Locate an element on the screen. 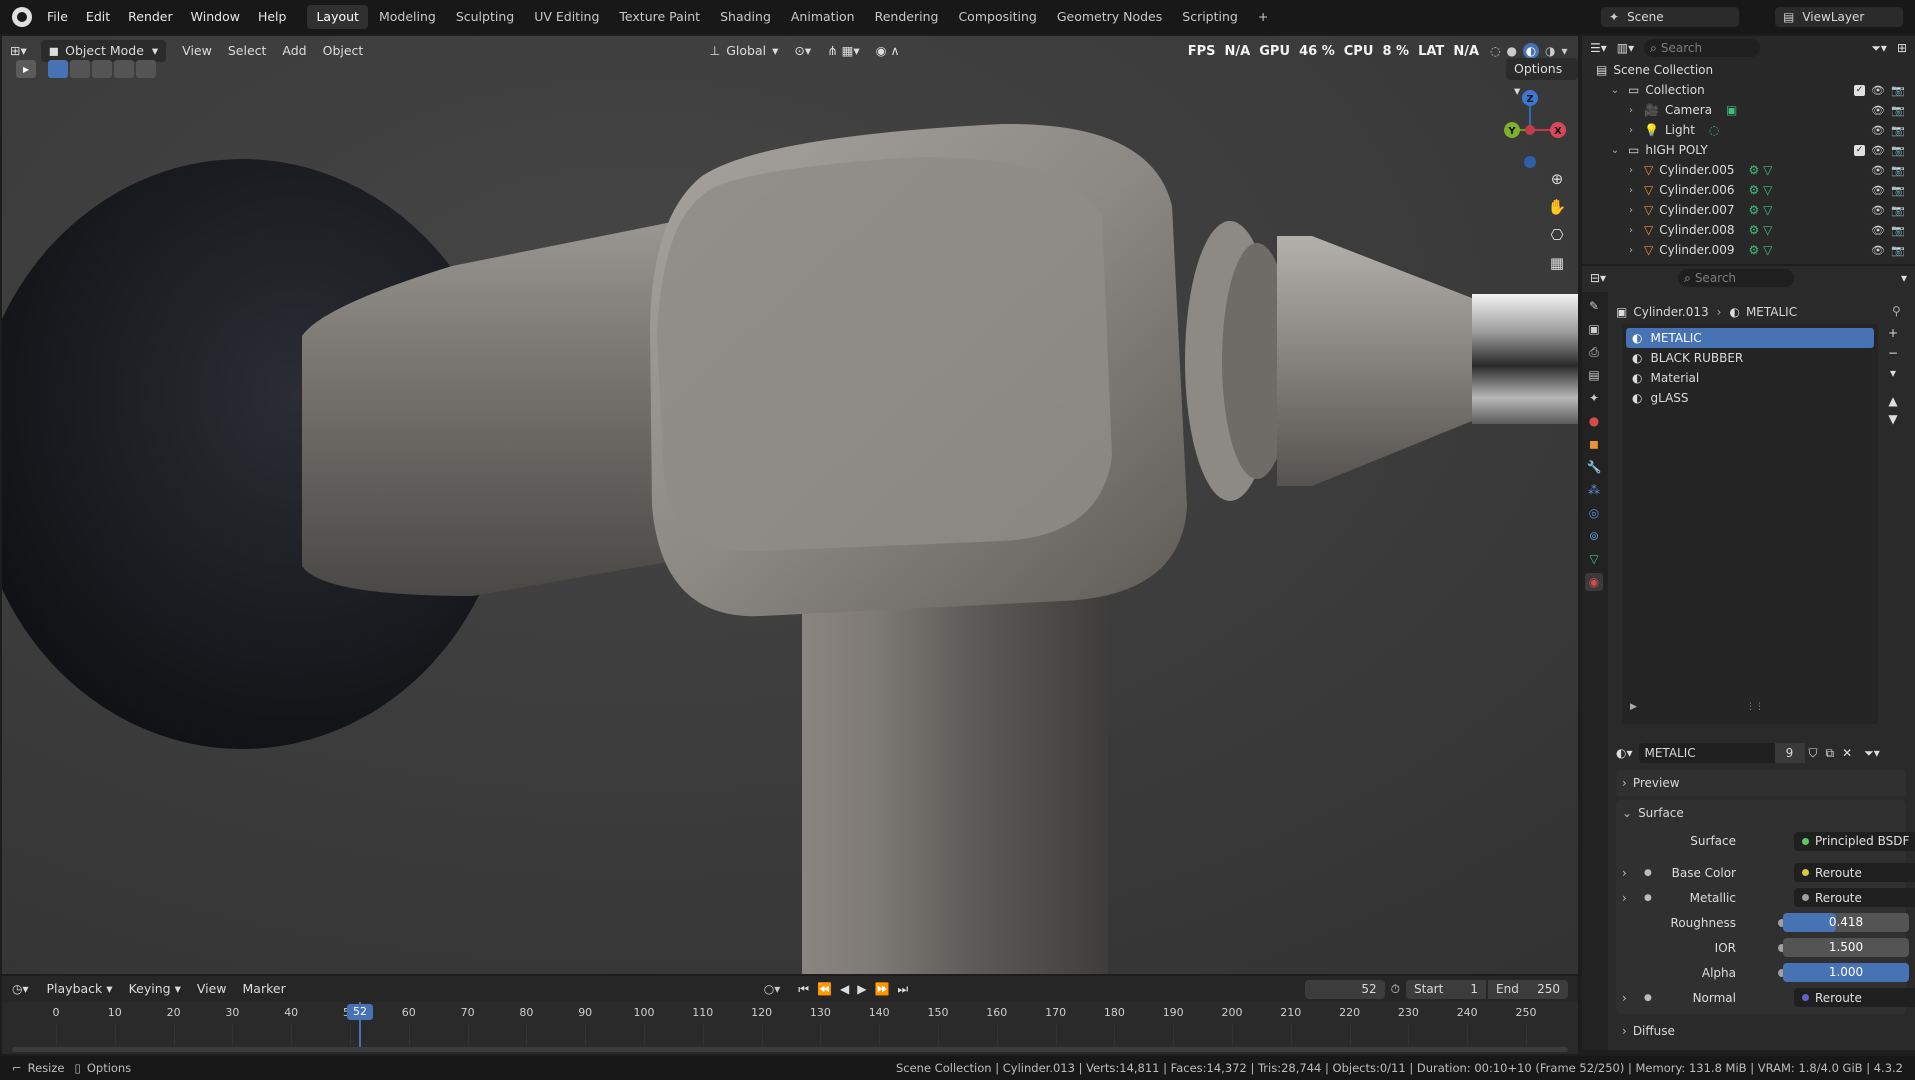 This screenshot has height=1080, width=1915. perspective-toggle-icon: ▦ is located at coordinates (1557, 268).